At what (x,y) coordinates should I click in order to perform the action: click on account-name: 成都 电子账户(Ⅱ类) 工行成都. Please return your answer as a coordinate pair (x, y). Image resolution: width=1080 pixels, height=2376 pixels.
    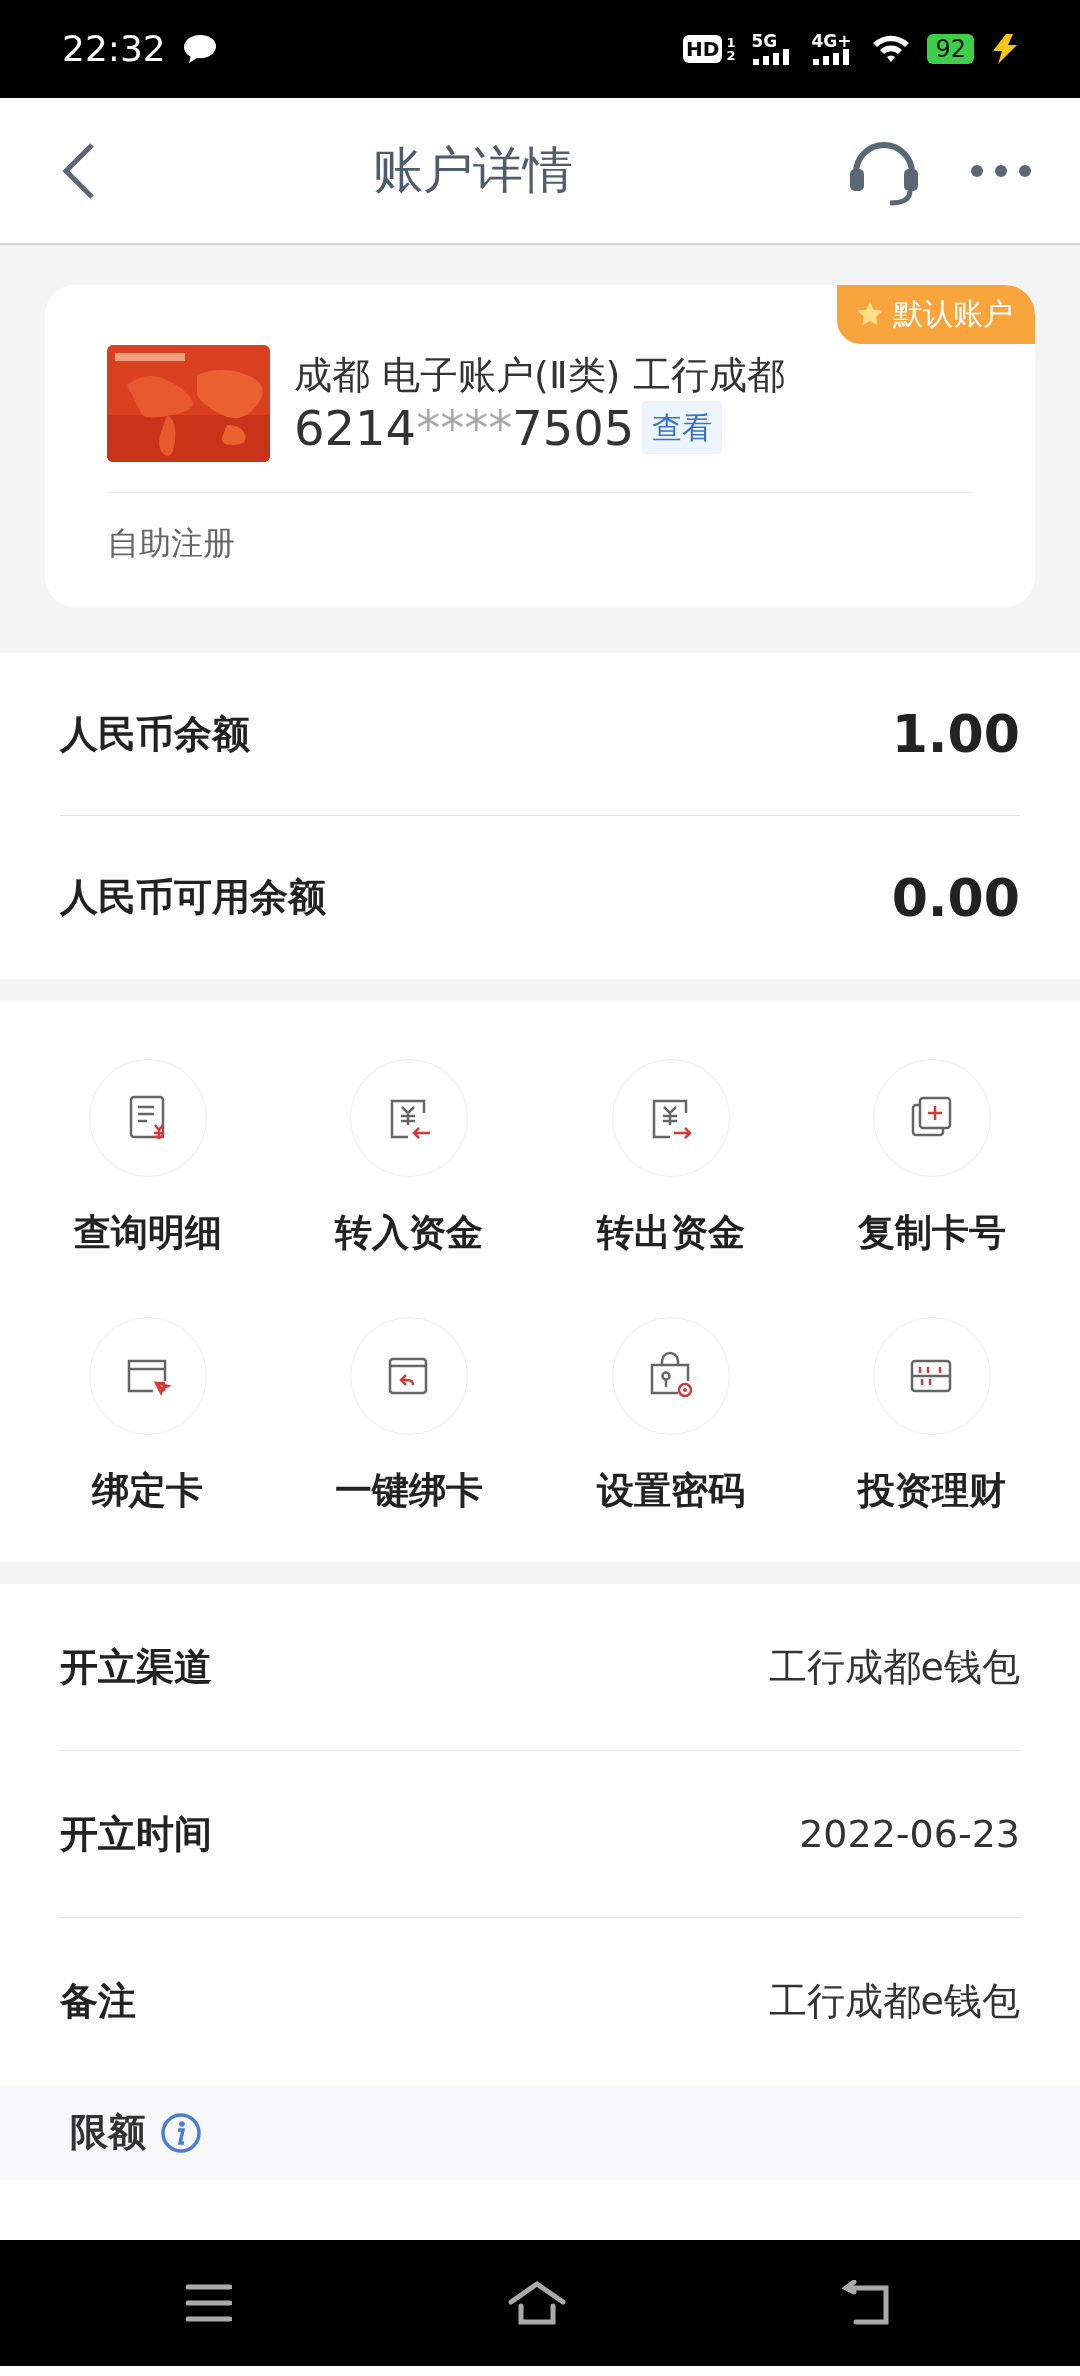
    Looking at the image, I should click on (539, 375).